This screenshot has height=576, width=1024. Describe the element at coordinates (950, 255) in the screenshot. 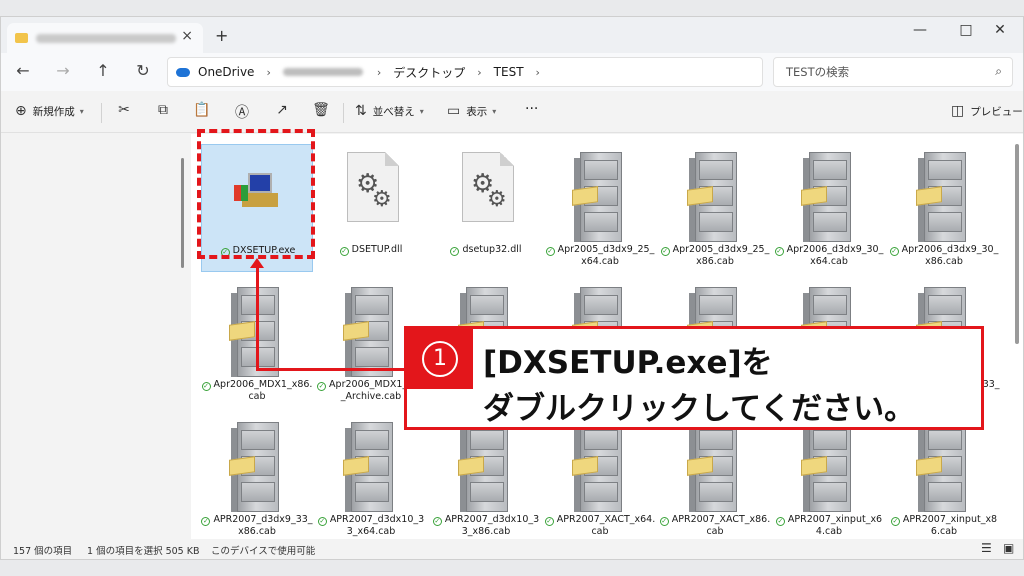

I see `file-name-text: Apr2006_d3dx9_30_x86.cab` at that location.